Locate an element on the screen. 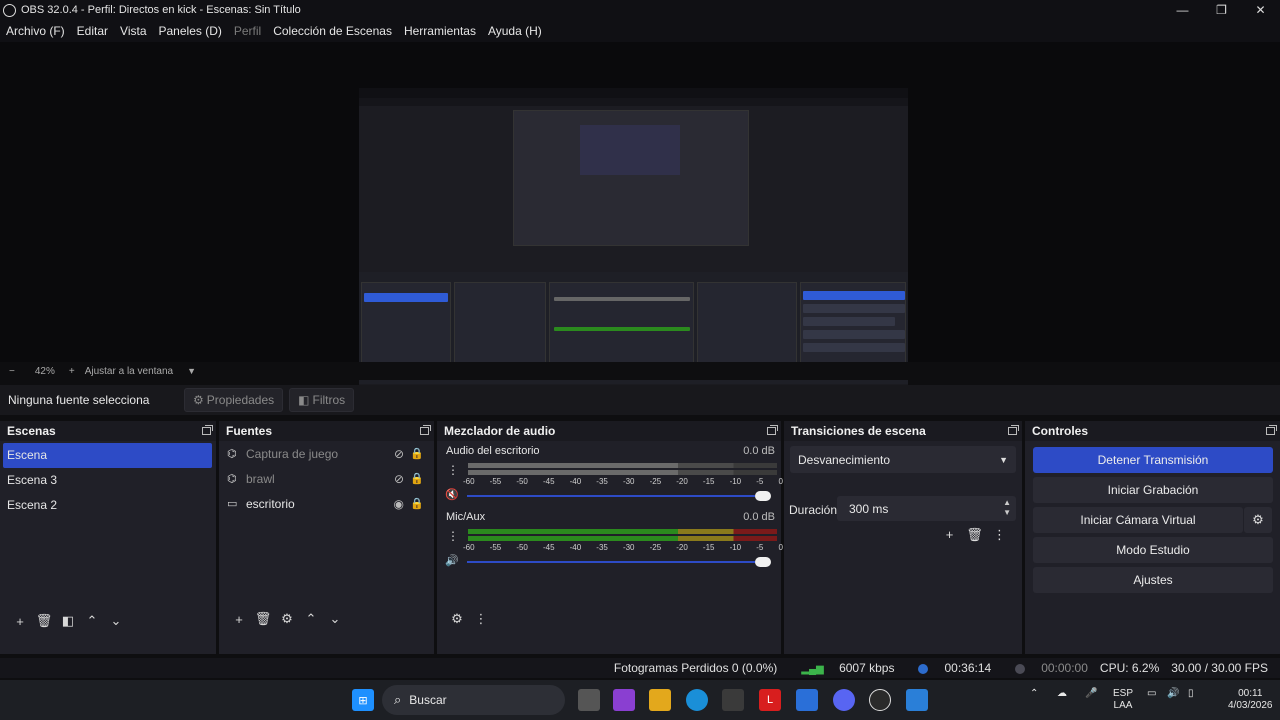 This screenshot has width=1280, height=720. battery-icon: ▯ is located at coordinates (1191, 694).